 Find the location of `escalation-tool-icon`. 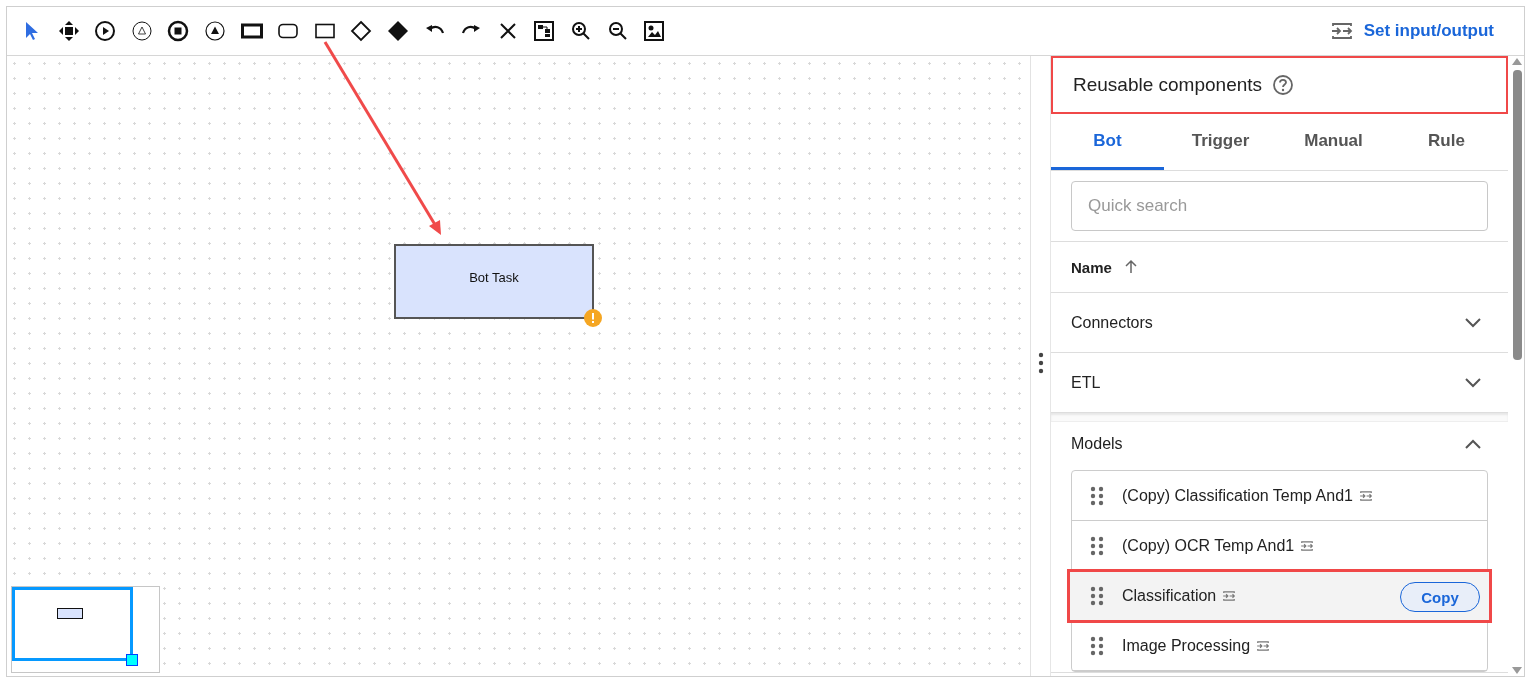

escalation-tool-icon is located at coordinates (214, 31).